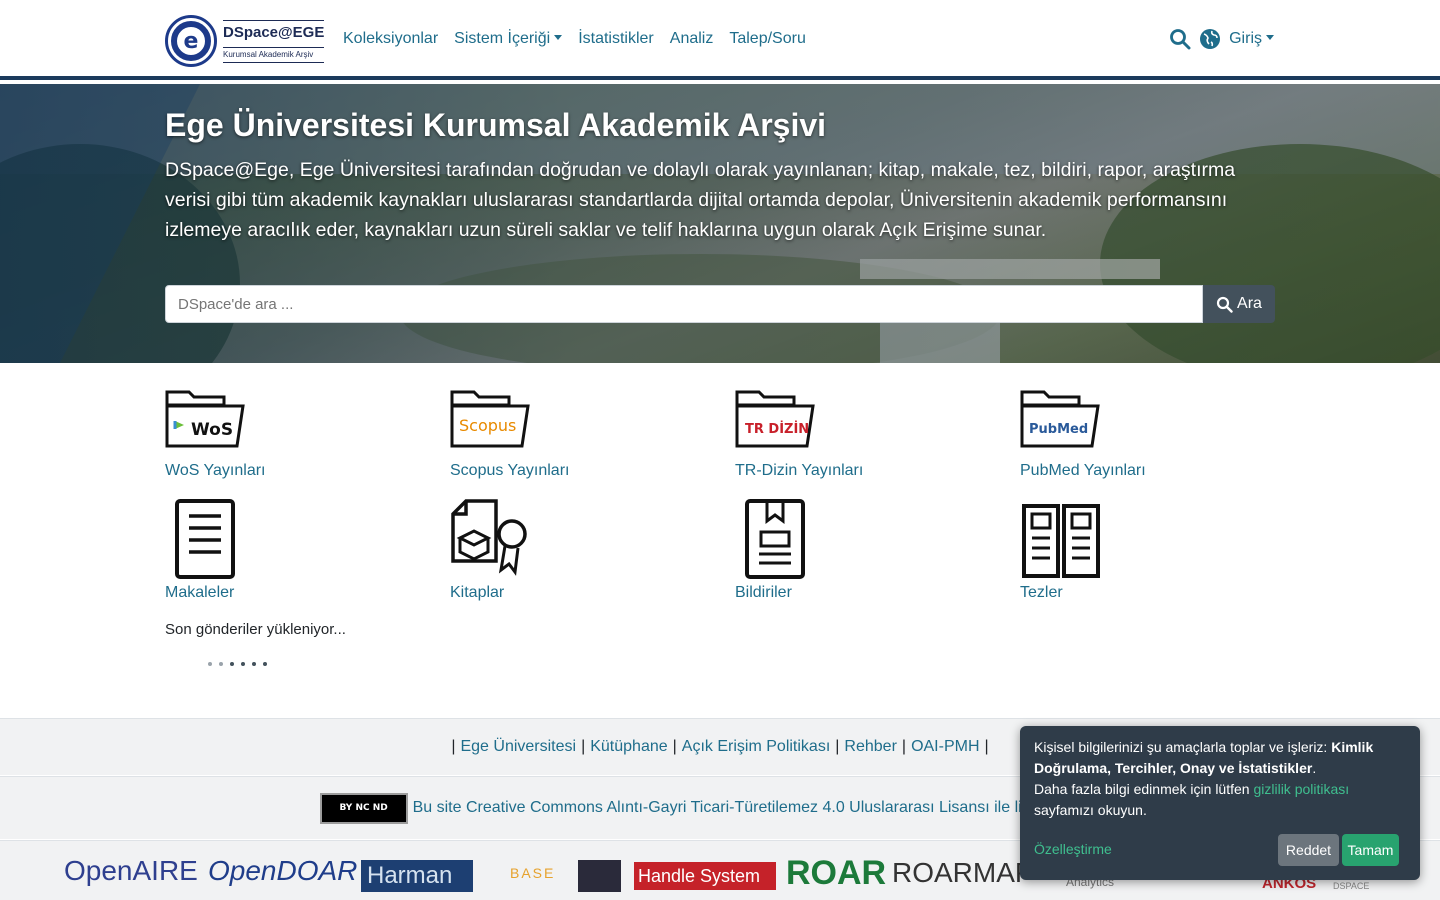  I want to click on dspace-logo: DSPACE, so click(1351, 886).